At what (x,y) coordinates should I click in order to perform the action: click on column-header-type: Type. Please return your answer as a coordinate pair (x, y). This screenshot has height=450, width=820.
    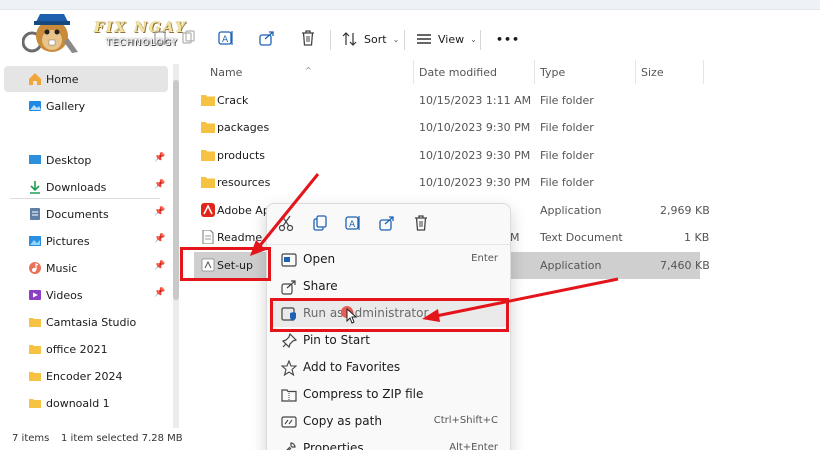
    Looking at the image, I should click on (552, 72).